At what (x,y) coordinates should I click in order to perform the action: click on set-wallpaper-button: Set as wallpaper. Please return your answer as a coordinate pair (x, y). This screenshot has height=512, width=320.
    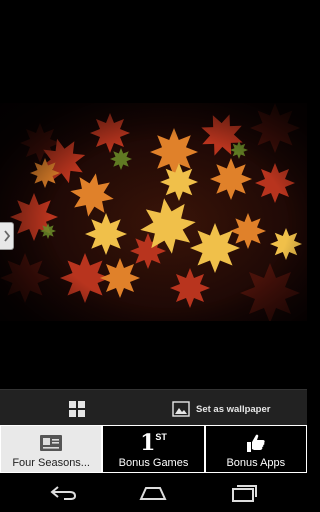
    Looking at the image, I should click on (221, 409).